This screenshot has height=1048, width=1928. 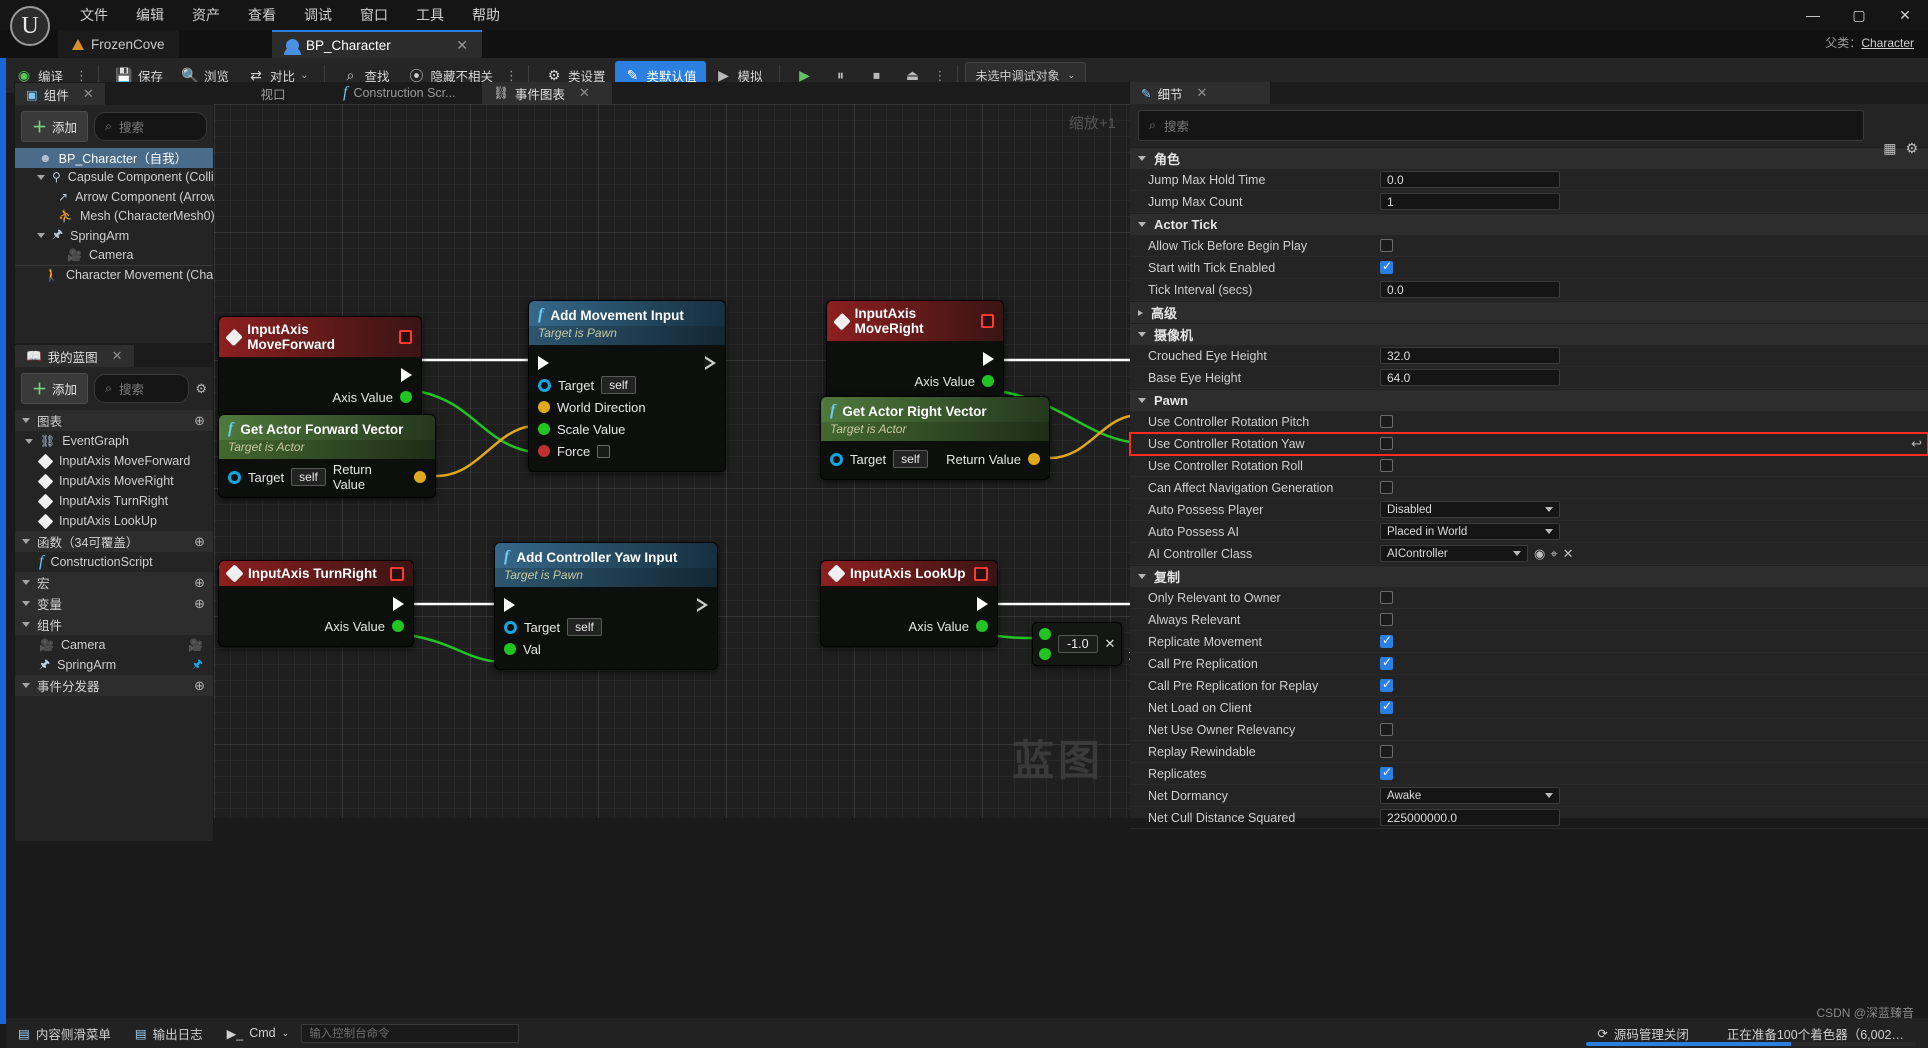 What do you see at coordinates (29, 441) in the screenshot?
I see `chevron-down-icon` at bounding box center [29, 441].